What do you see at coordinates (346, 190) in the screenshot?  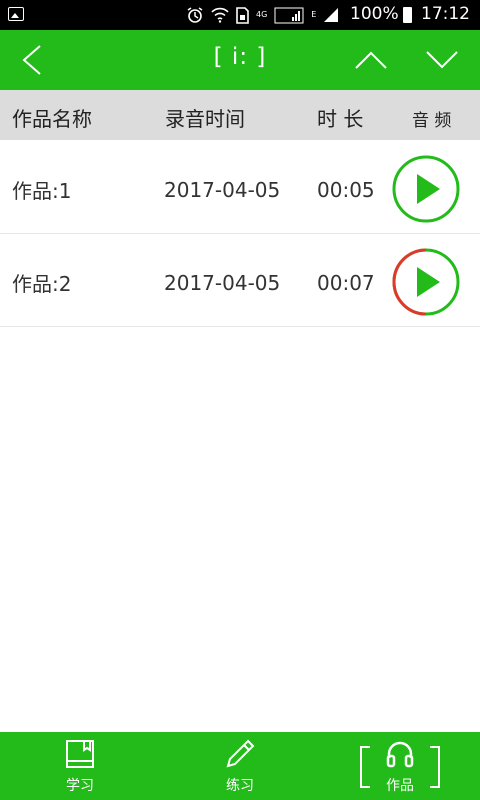 I see `recording-duration: 00:05` at bounding box center [346, 190].